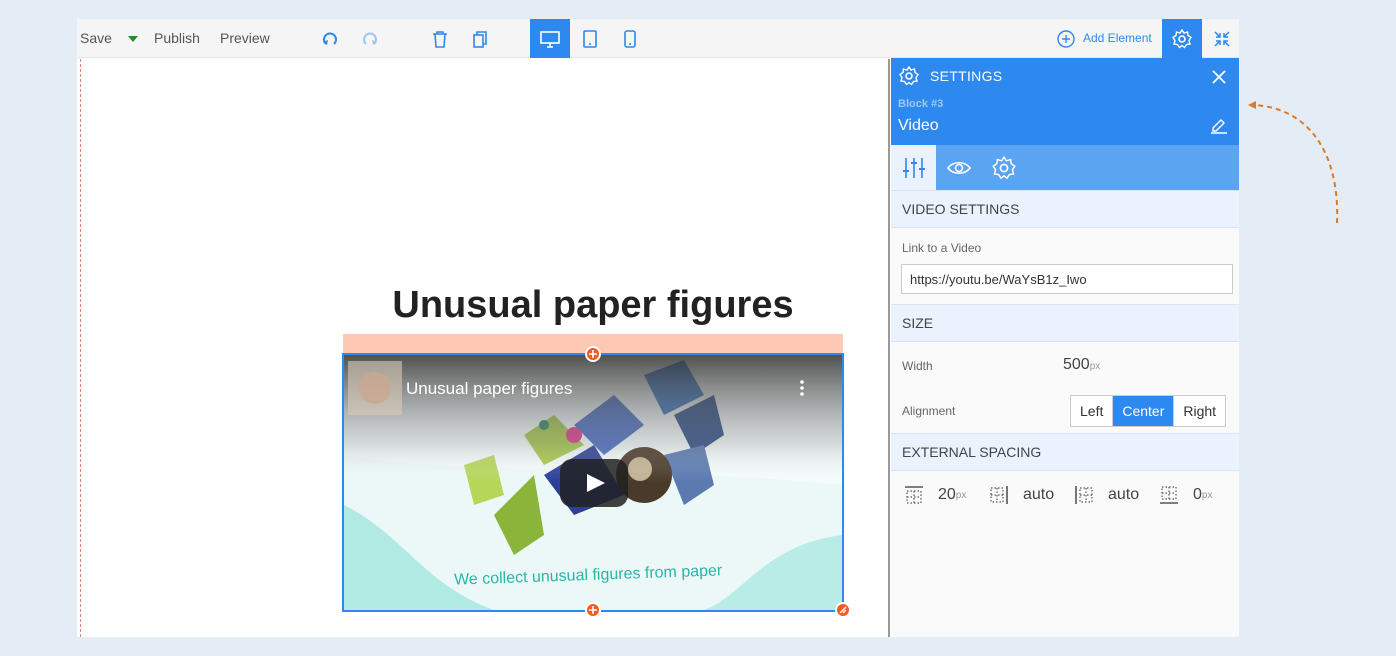 This screenshot has height=656, width=1396. I want to click on toolbar: Save Publish Preview Add Element, so click(658, 38).